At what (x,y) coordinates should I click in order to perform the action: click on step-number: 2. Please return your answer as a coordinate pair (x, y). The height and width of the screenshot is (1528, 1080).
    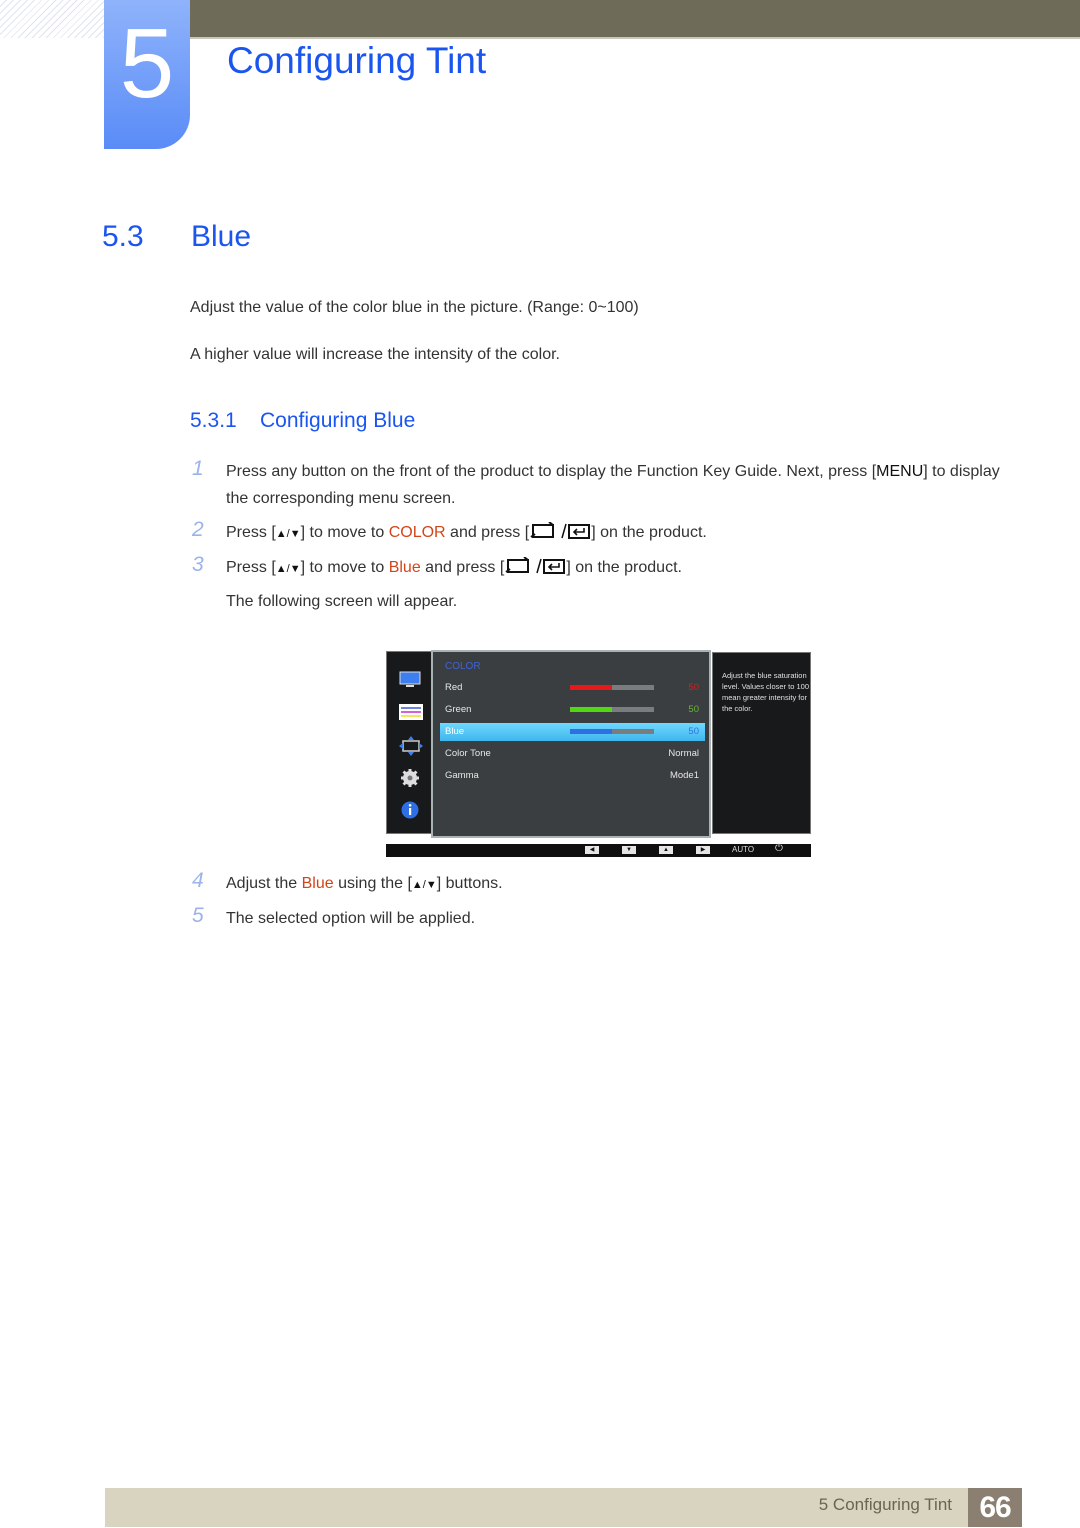
    Looking at the image, I should click on (198, 529).